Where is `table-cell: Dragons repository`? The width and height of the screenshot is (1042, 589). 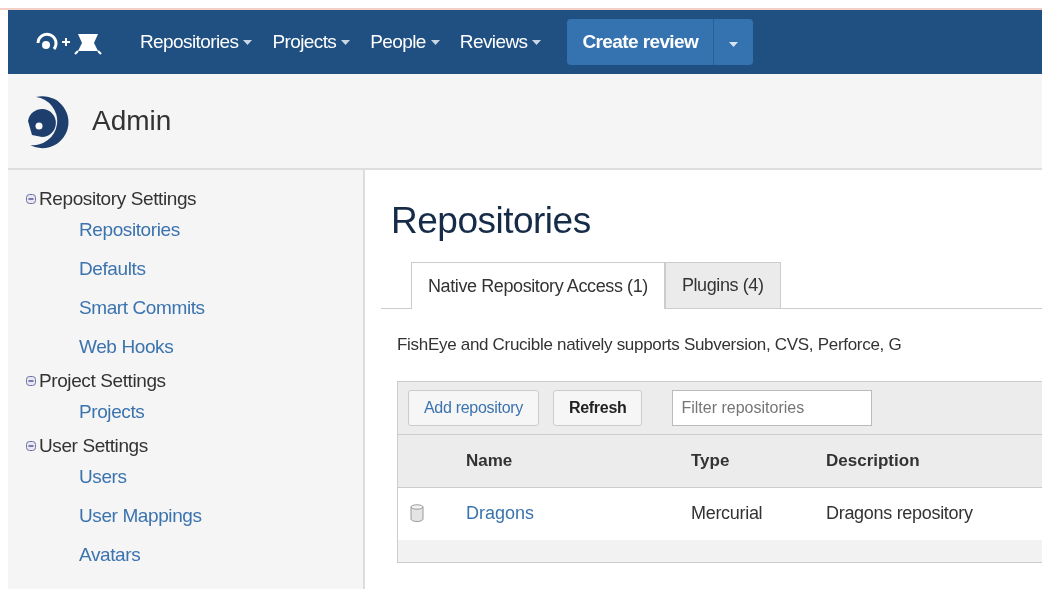
table-cell: Dragons repository is located at coordinates (899, 513).